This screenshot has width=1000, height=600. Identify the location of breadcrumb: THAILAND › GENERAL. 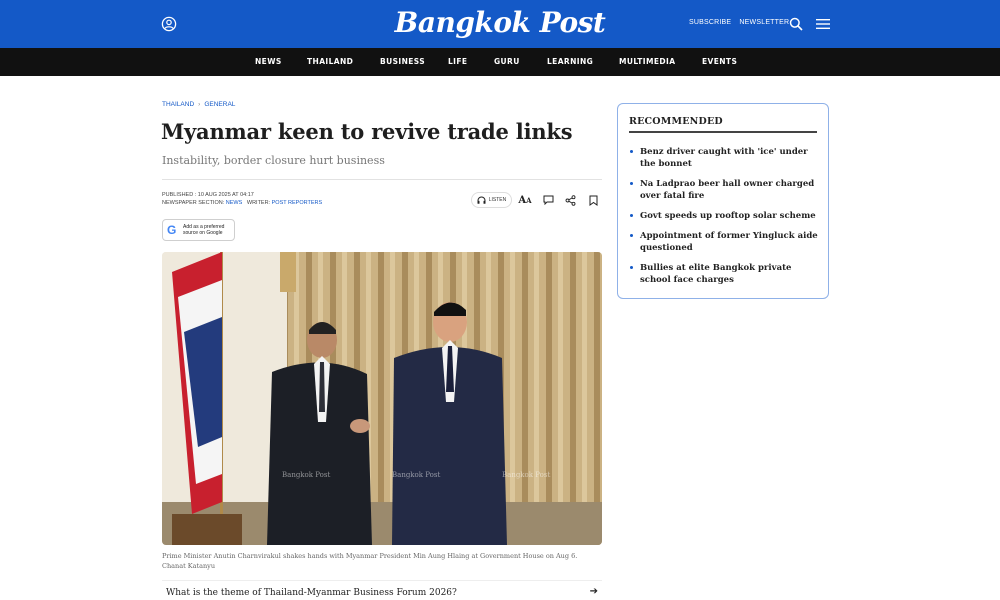
(198, 104).